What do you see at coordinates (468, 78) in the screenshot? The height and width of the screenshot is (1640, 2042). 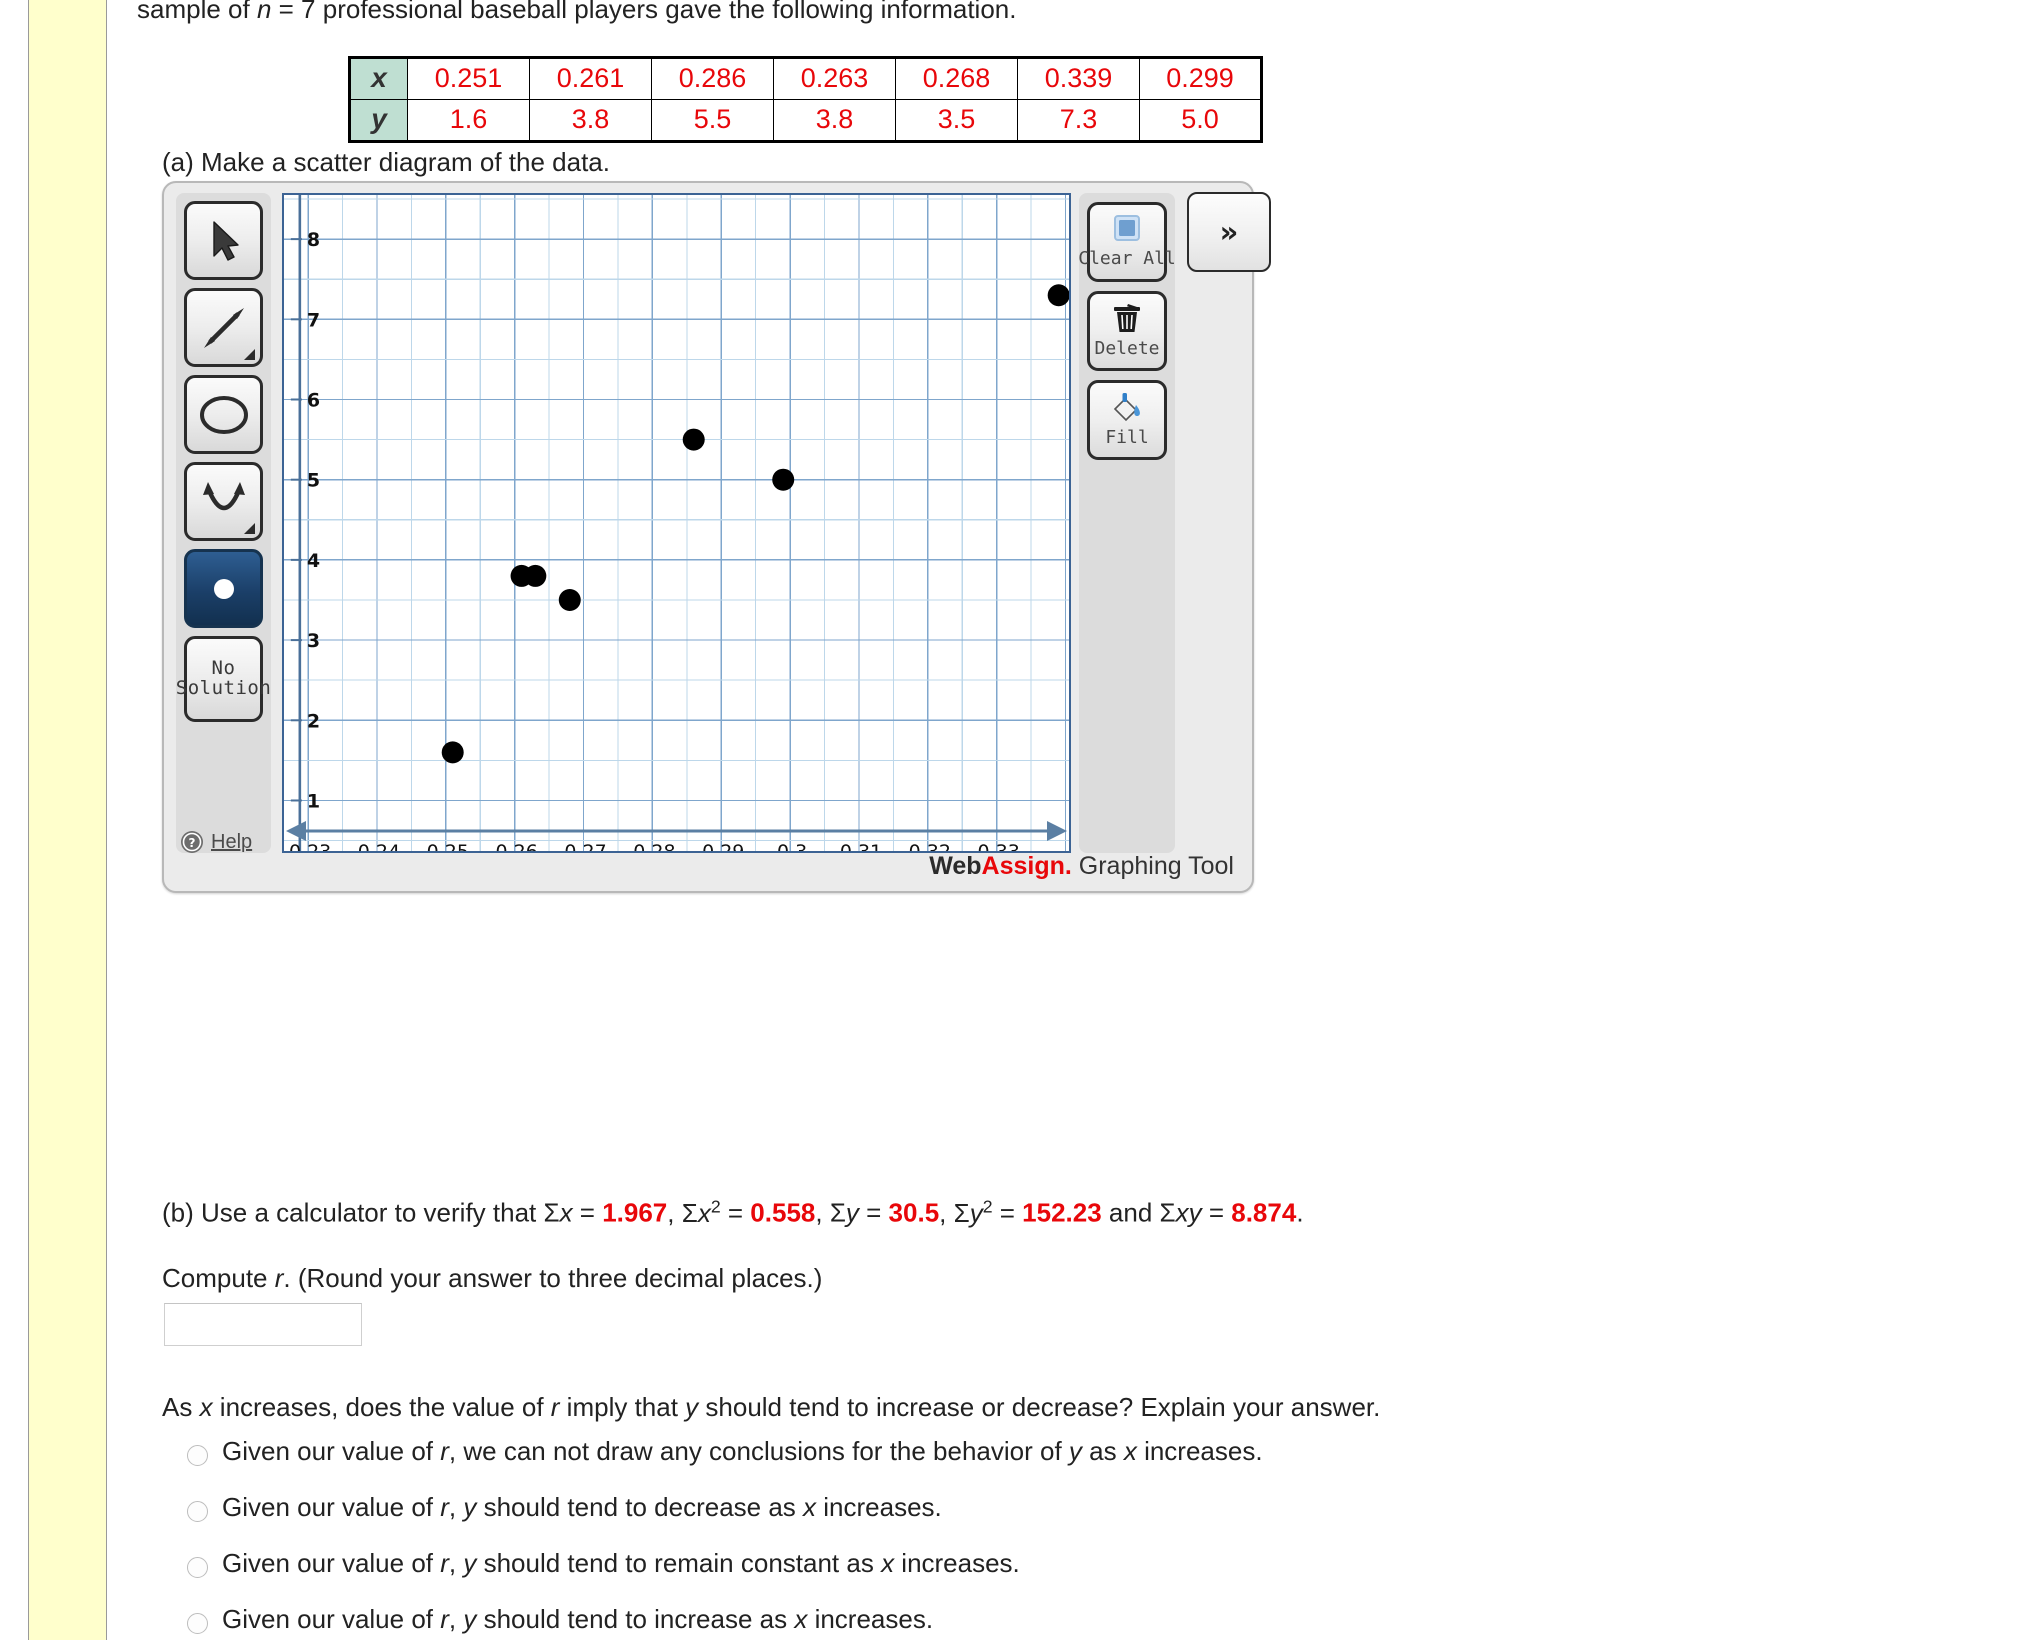 I see `cell-x-0: 0.251` at bounding box center [468, 78].